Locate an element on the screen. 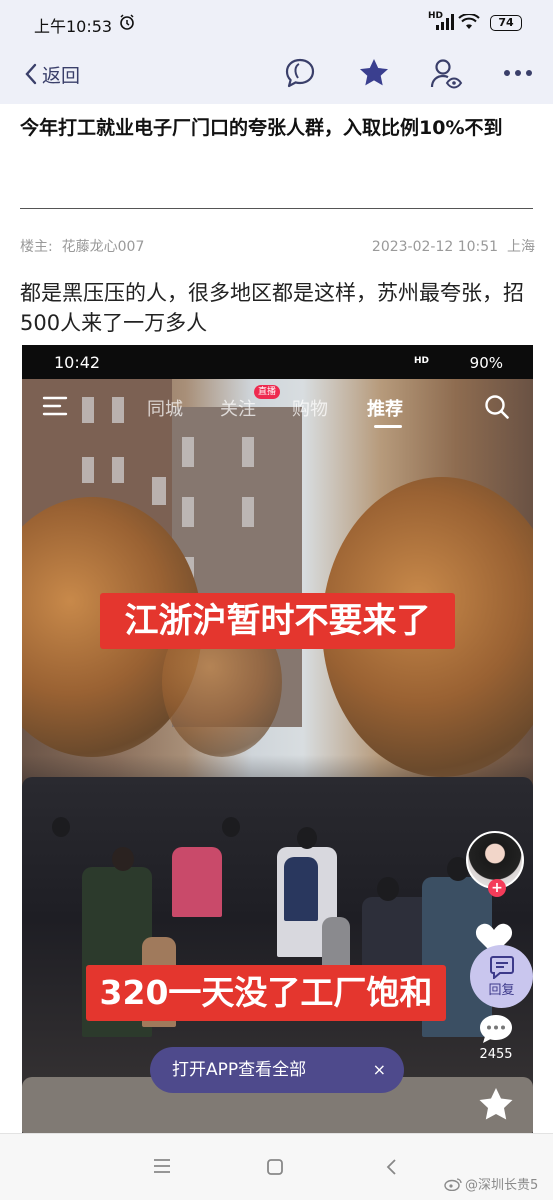 Image resolution: width=553 pixels, height=1200 pixels. menu-nav-icon is located at coordinates (162, 1168).